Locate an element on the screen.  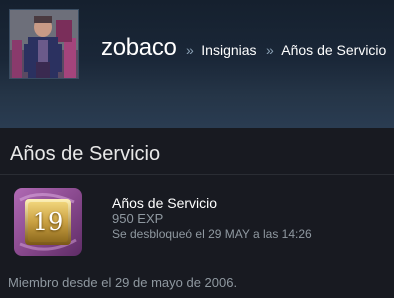
years-of-service-badge-icon: 19 is located at coordinates (48, 222).